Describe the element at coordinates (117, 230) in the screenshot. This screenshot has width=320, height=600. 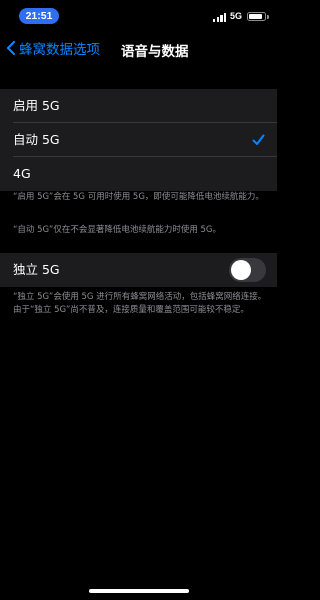
I see `auto-5g-footnote: “自动 5G”仅在不会显著降低电池续航能力时使用 5G。` at that location.